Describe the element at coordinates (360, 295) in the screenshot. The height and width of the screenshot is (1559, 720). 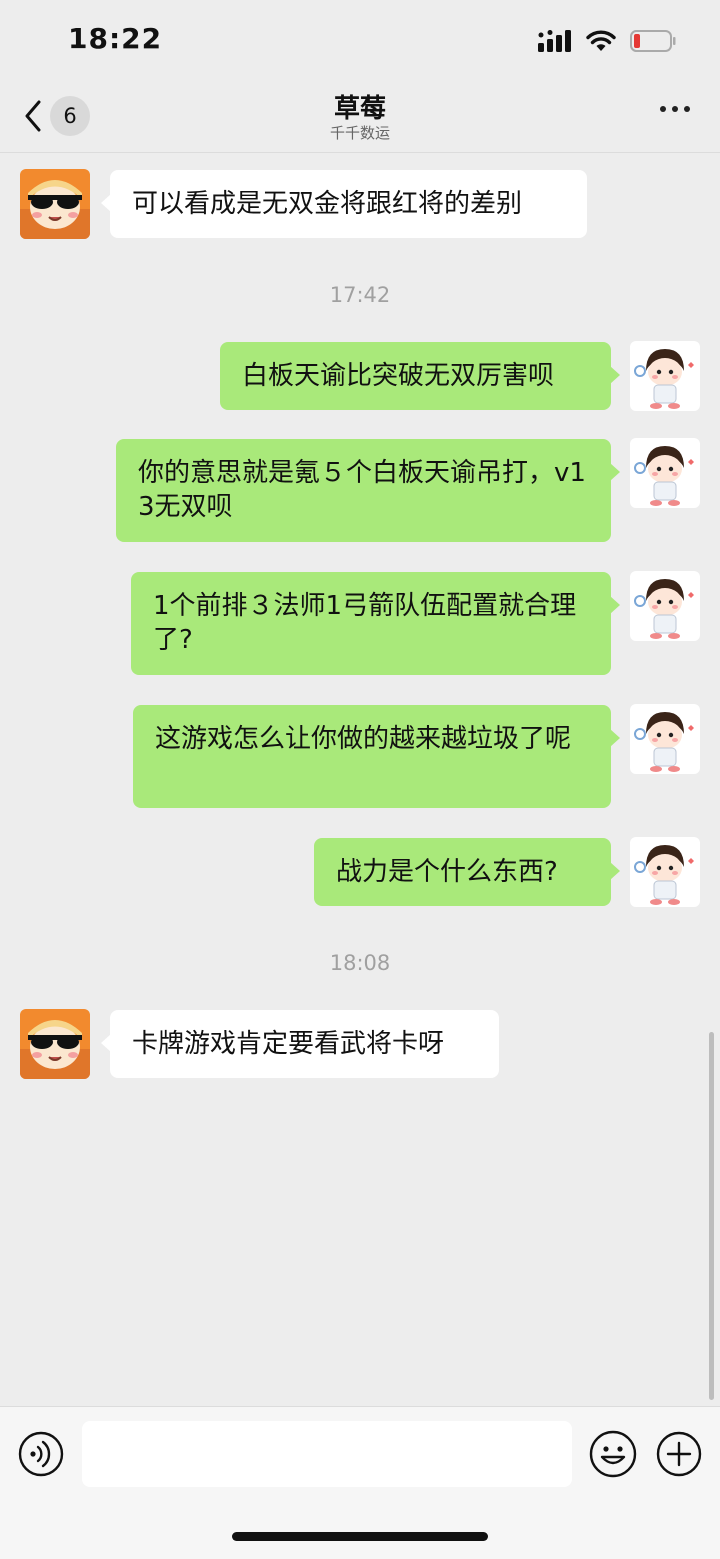
I see `timestamp: 17:42` at that location.